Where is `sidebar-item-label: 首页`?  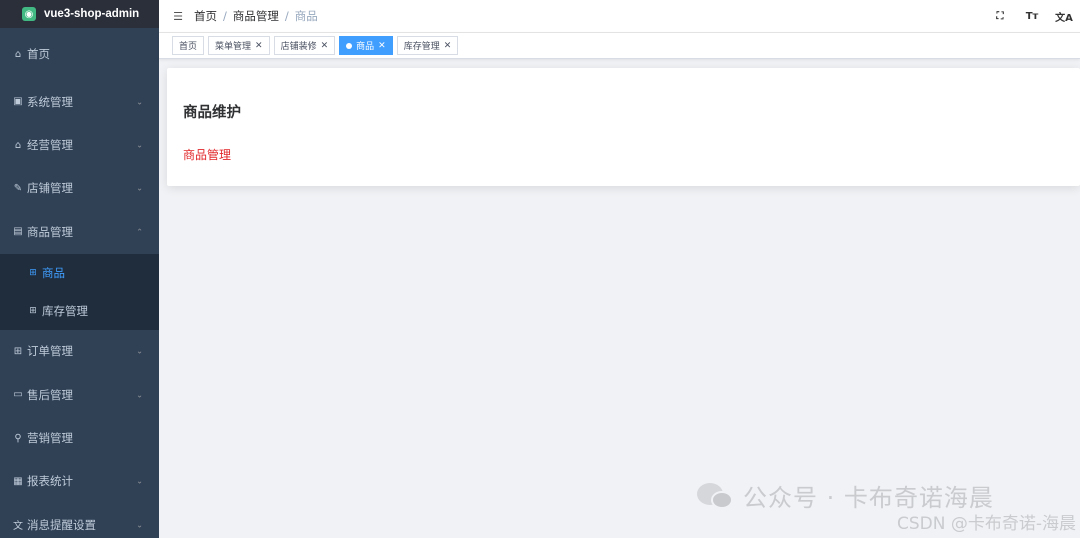
sidebar-item-label: 首页 is located at coordinates (38, 54).